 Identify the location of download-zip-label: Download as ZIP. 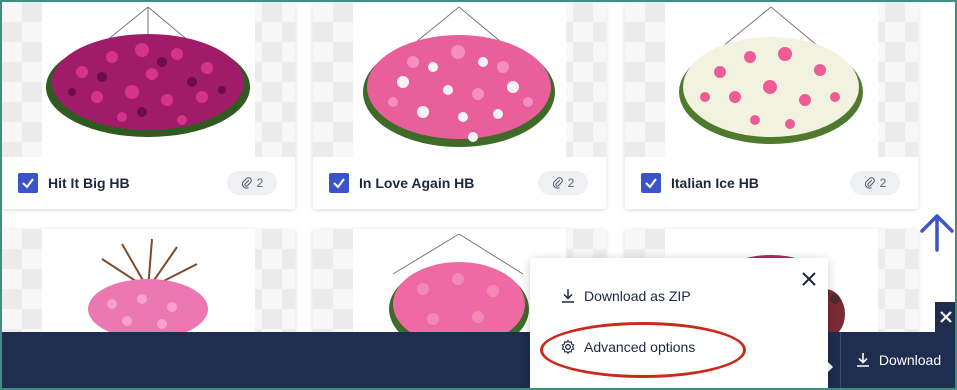
(637, 296).